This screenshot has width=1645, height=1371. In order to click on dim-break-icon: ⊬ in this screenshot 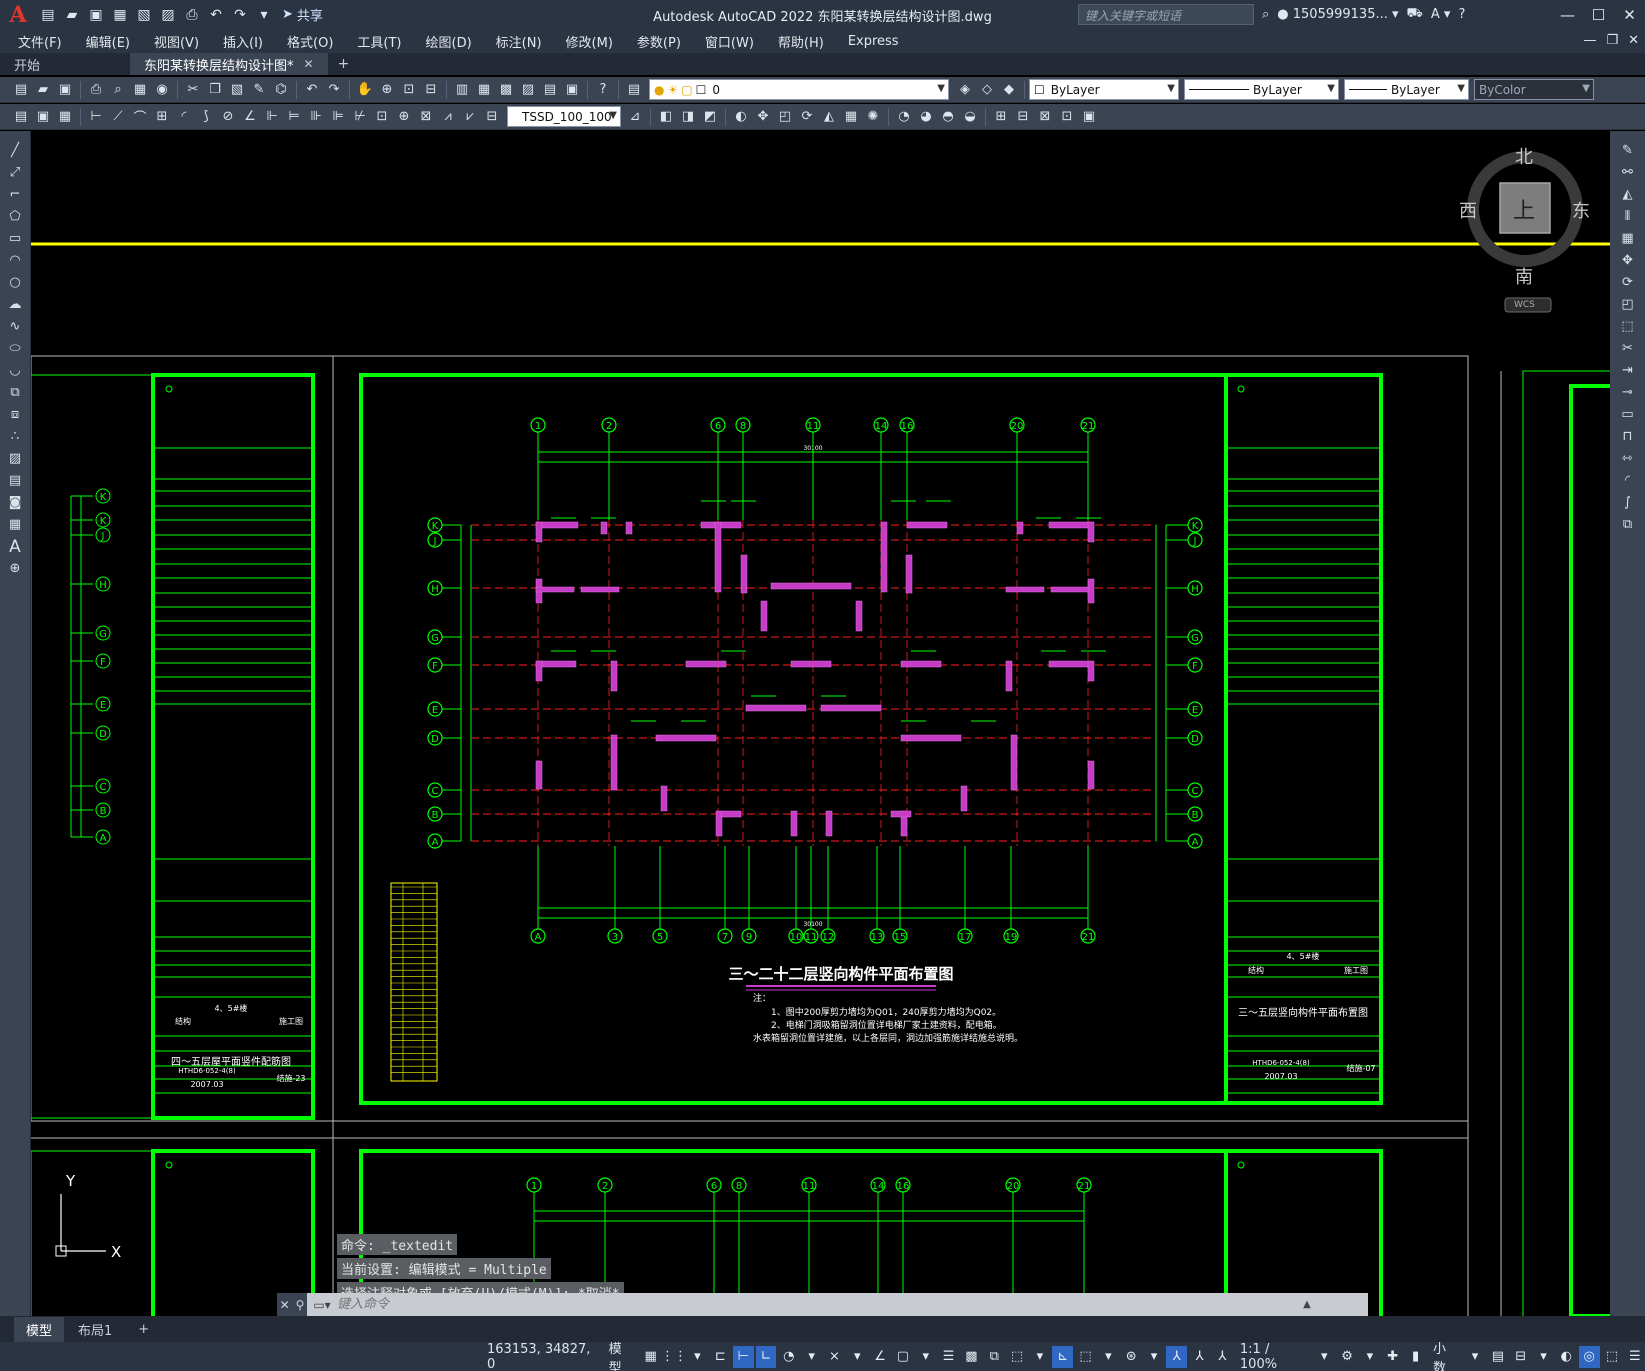, I will do `click(360, 117)`.